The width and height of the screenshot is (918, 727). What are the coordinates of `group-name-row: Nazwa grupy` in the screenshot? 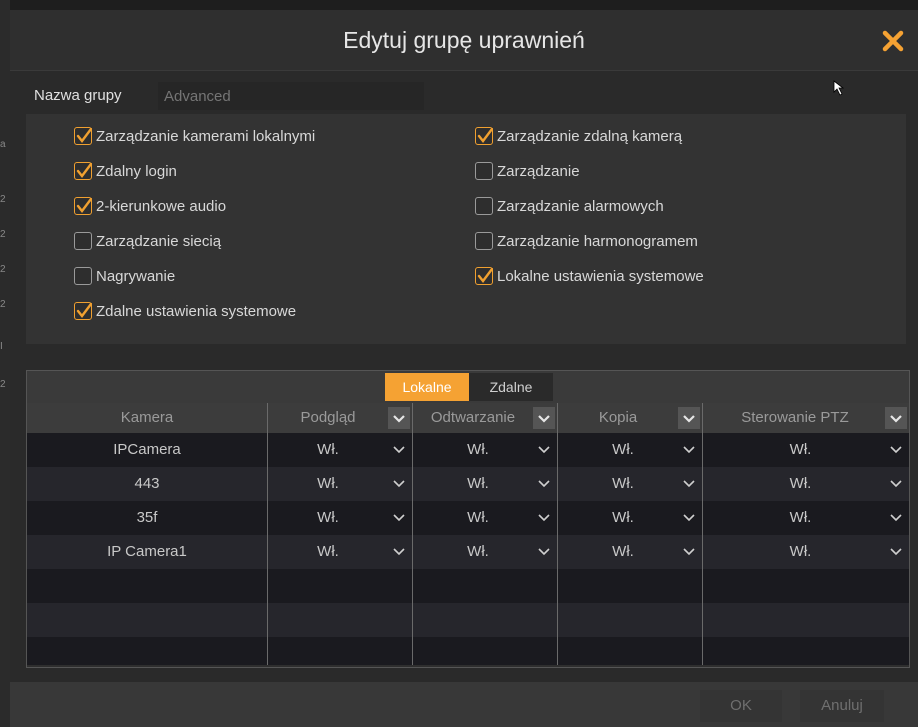 It's located at (474, 96).